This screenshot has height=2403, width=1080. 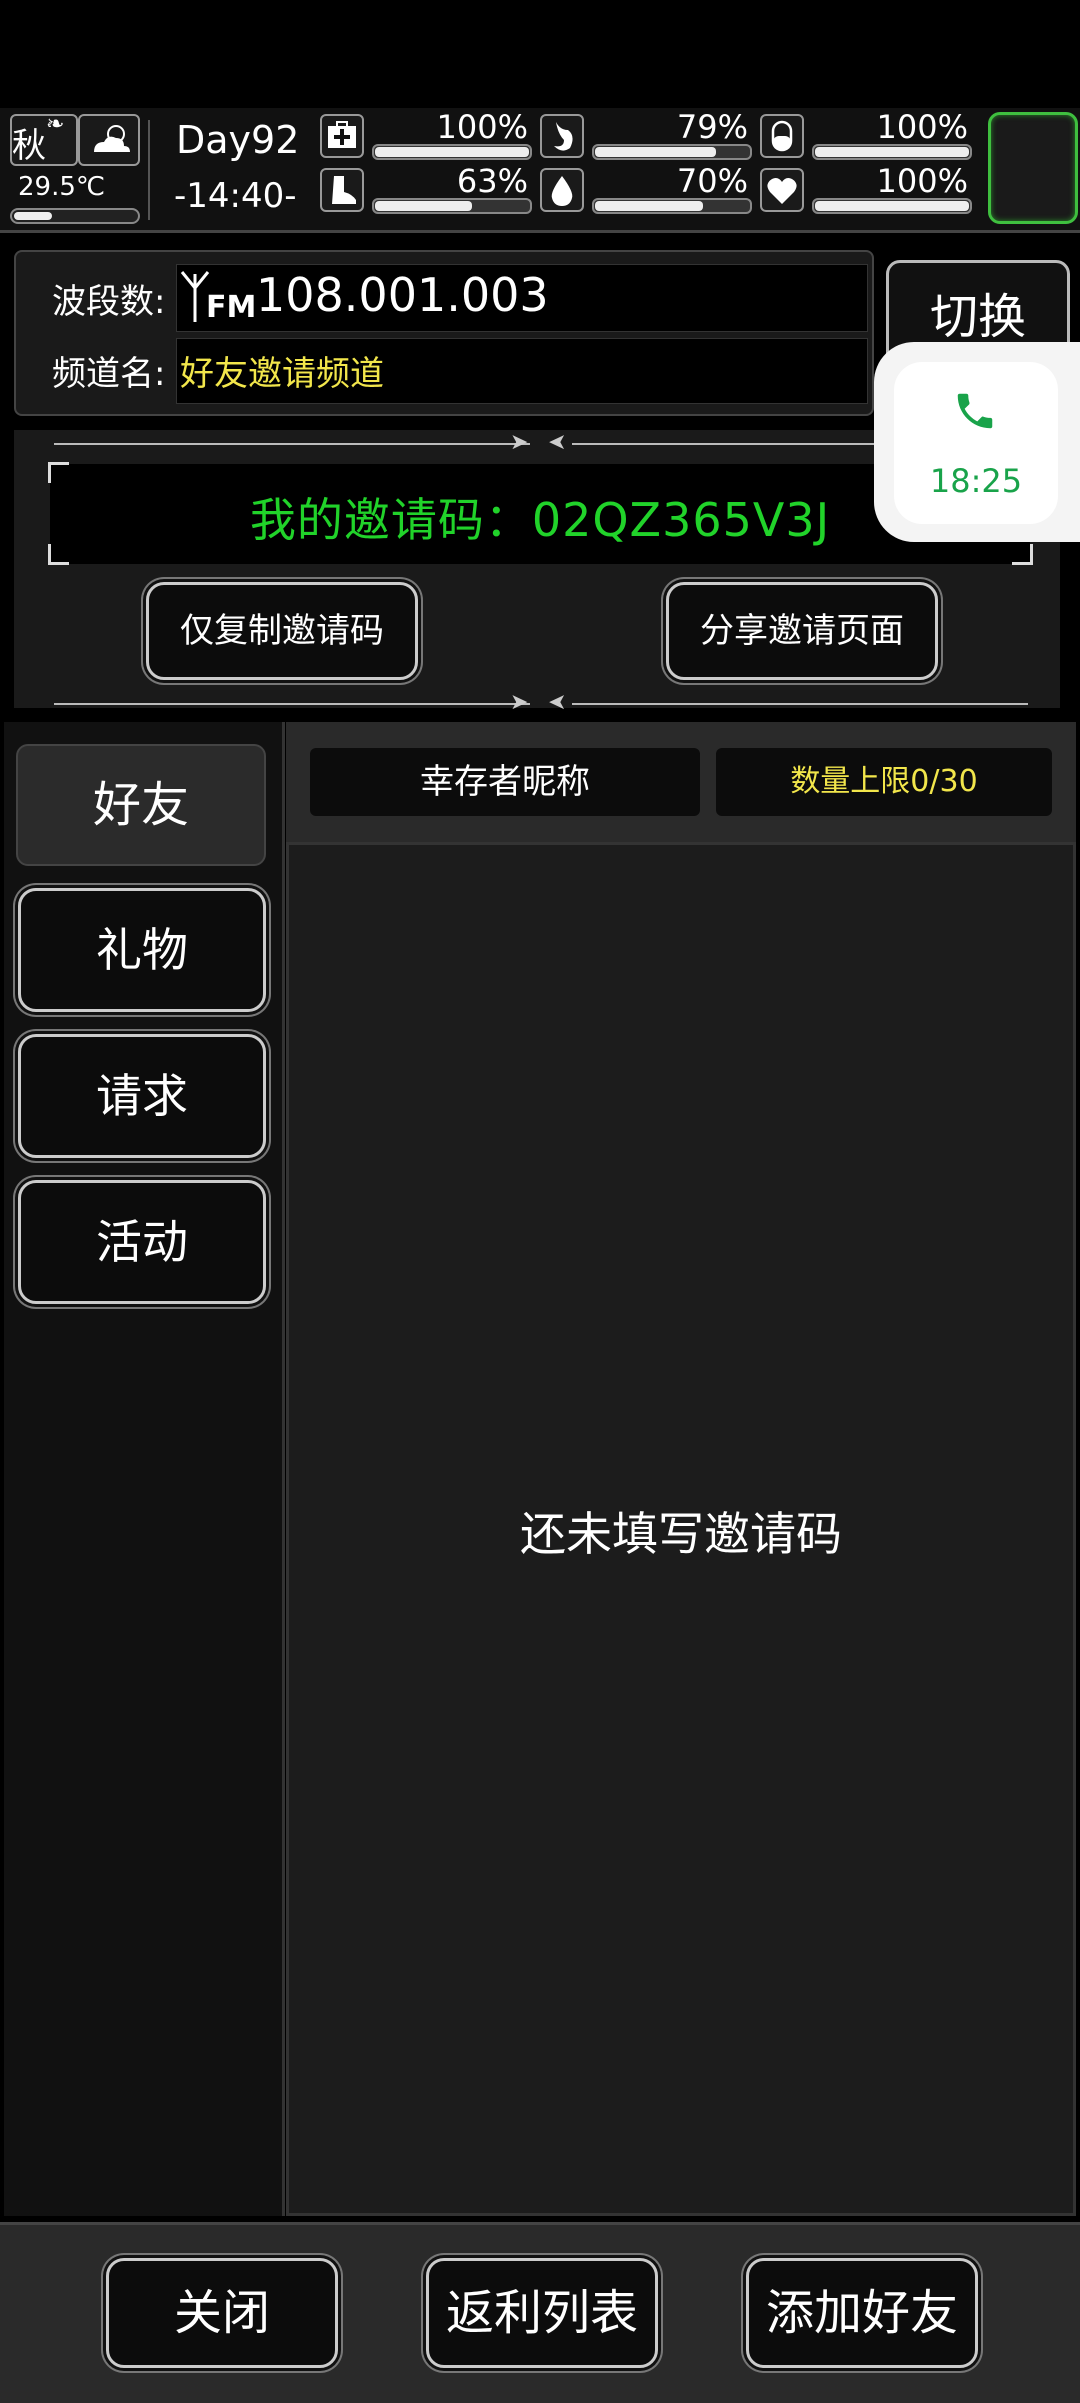 What do you see at coordinates (782, 136) in the screenshot?
I see `pill-icon` at bounding box center [782, 136].